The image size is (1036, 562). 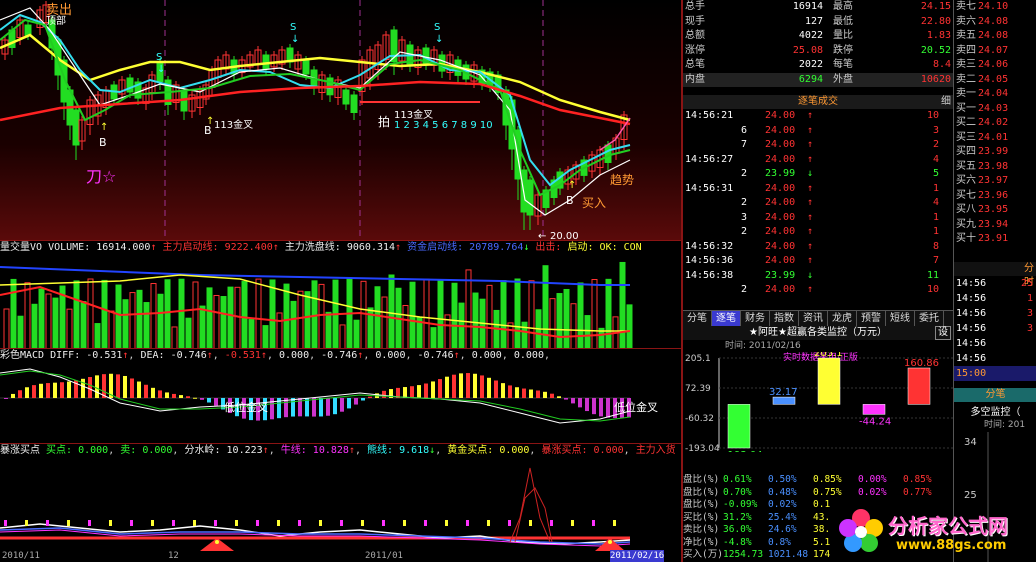 I want to click on ask-row: 卖三 24.06, so click(x=982, y=64).